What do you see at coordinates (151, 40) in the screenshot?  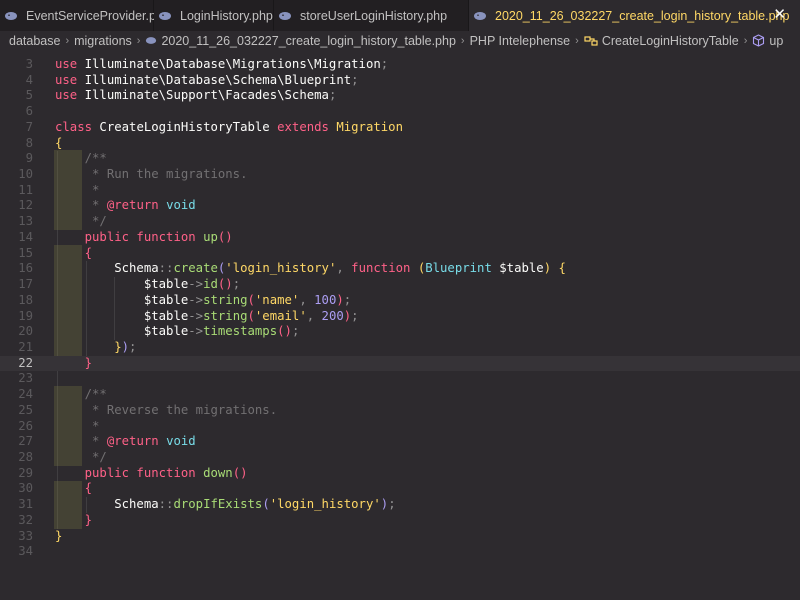 I see `php-elephant-icon` at bounding box center [151, 40].